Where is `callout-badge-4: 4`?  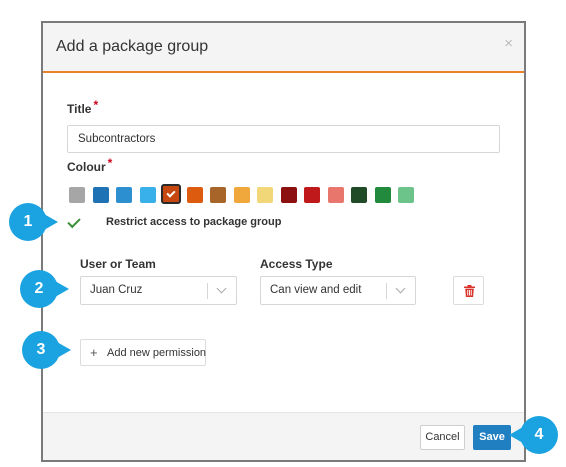
callout-badge-4: 4 is located at coordinates (533, 435).